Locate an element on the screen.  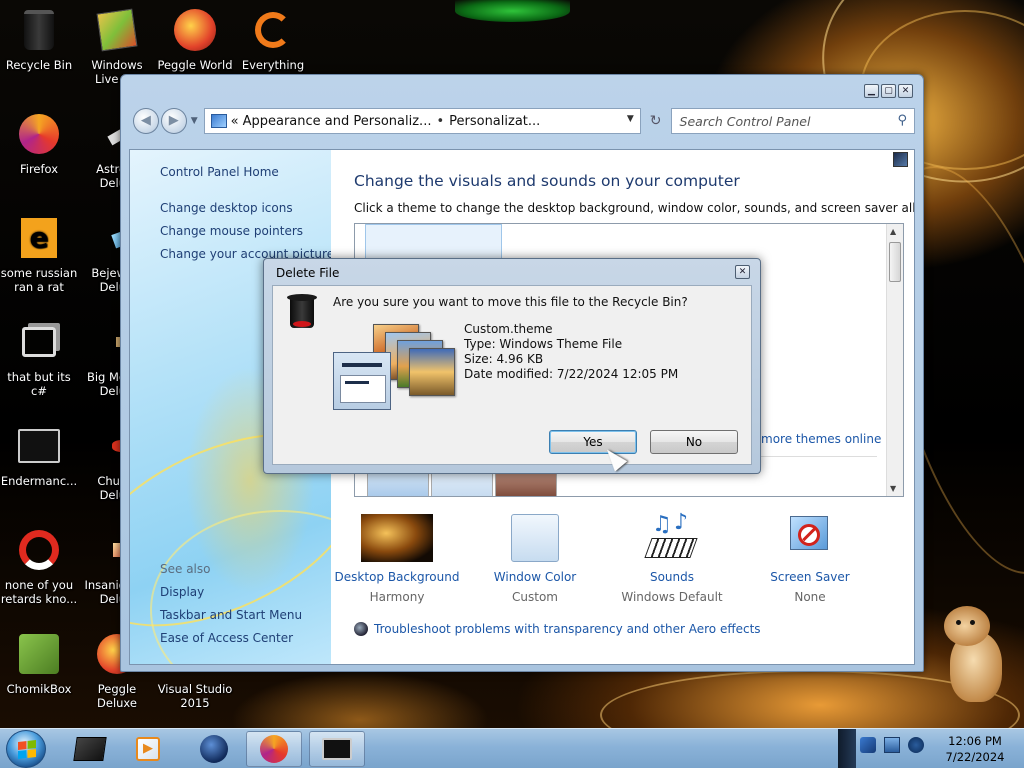
firefox-icon is located at coordinates (39, 134).